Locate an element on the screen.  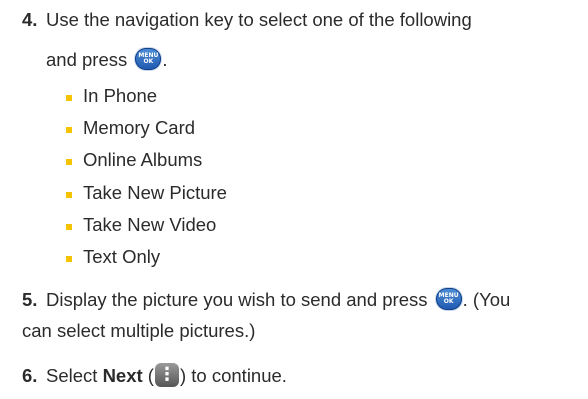
step-text-after-key: . (You is located at coordinates (486, 299).